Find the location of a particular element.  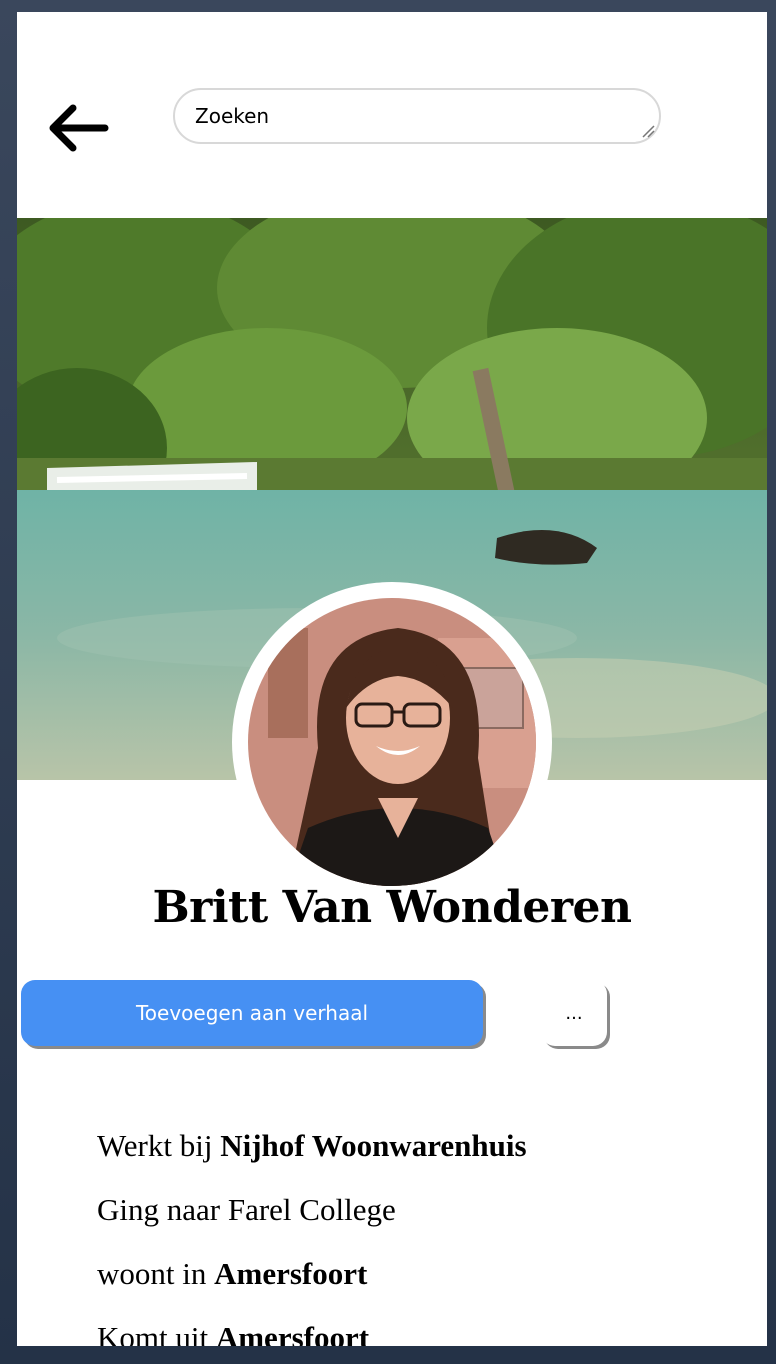

info-school: Ging naar Farel College is located at coordinates (312, 1210).